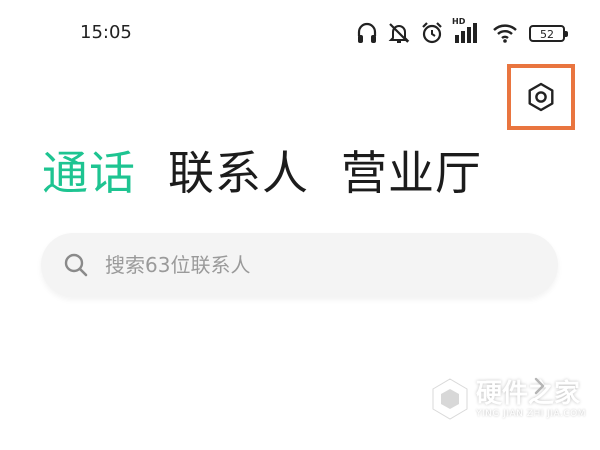 This screenshot has width=600, height=450. What do you see at coordinates (238, 173) in the screenshot?
I see `tab-contacts: 联系人` at bounding box center [238, 173].